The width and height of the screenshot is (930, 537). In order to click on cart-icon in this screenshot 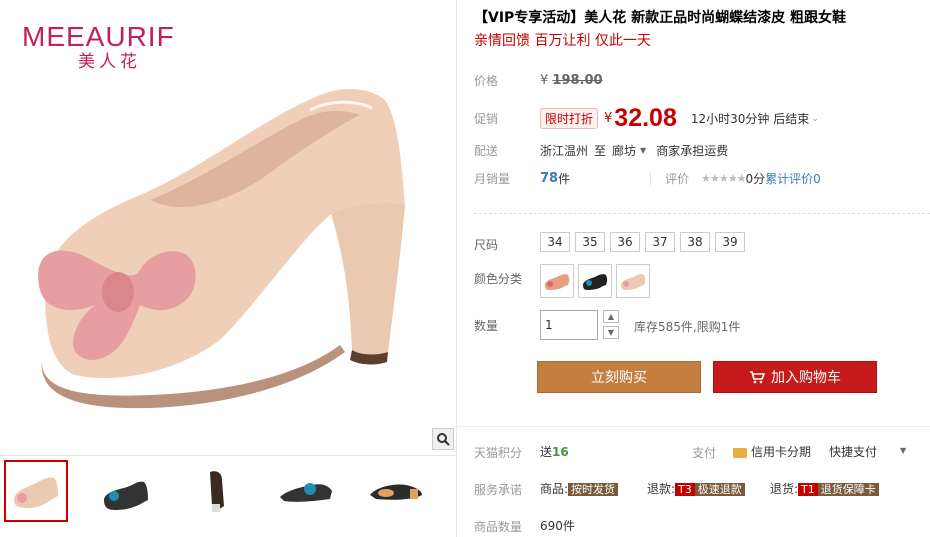, I will do `click(757, 377)`.